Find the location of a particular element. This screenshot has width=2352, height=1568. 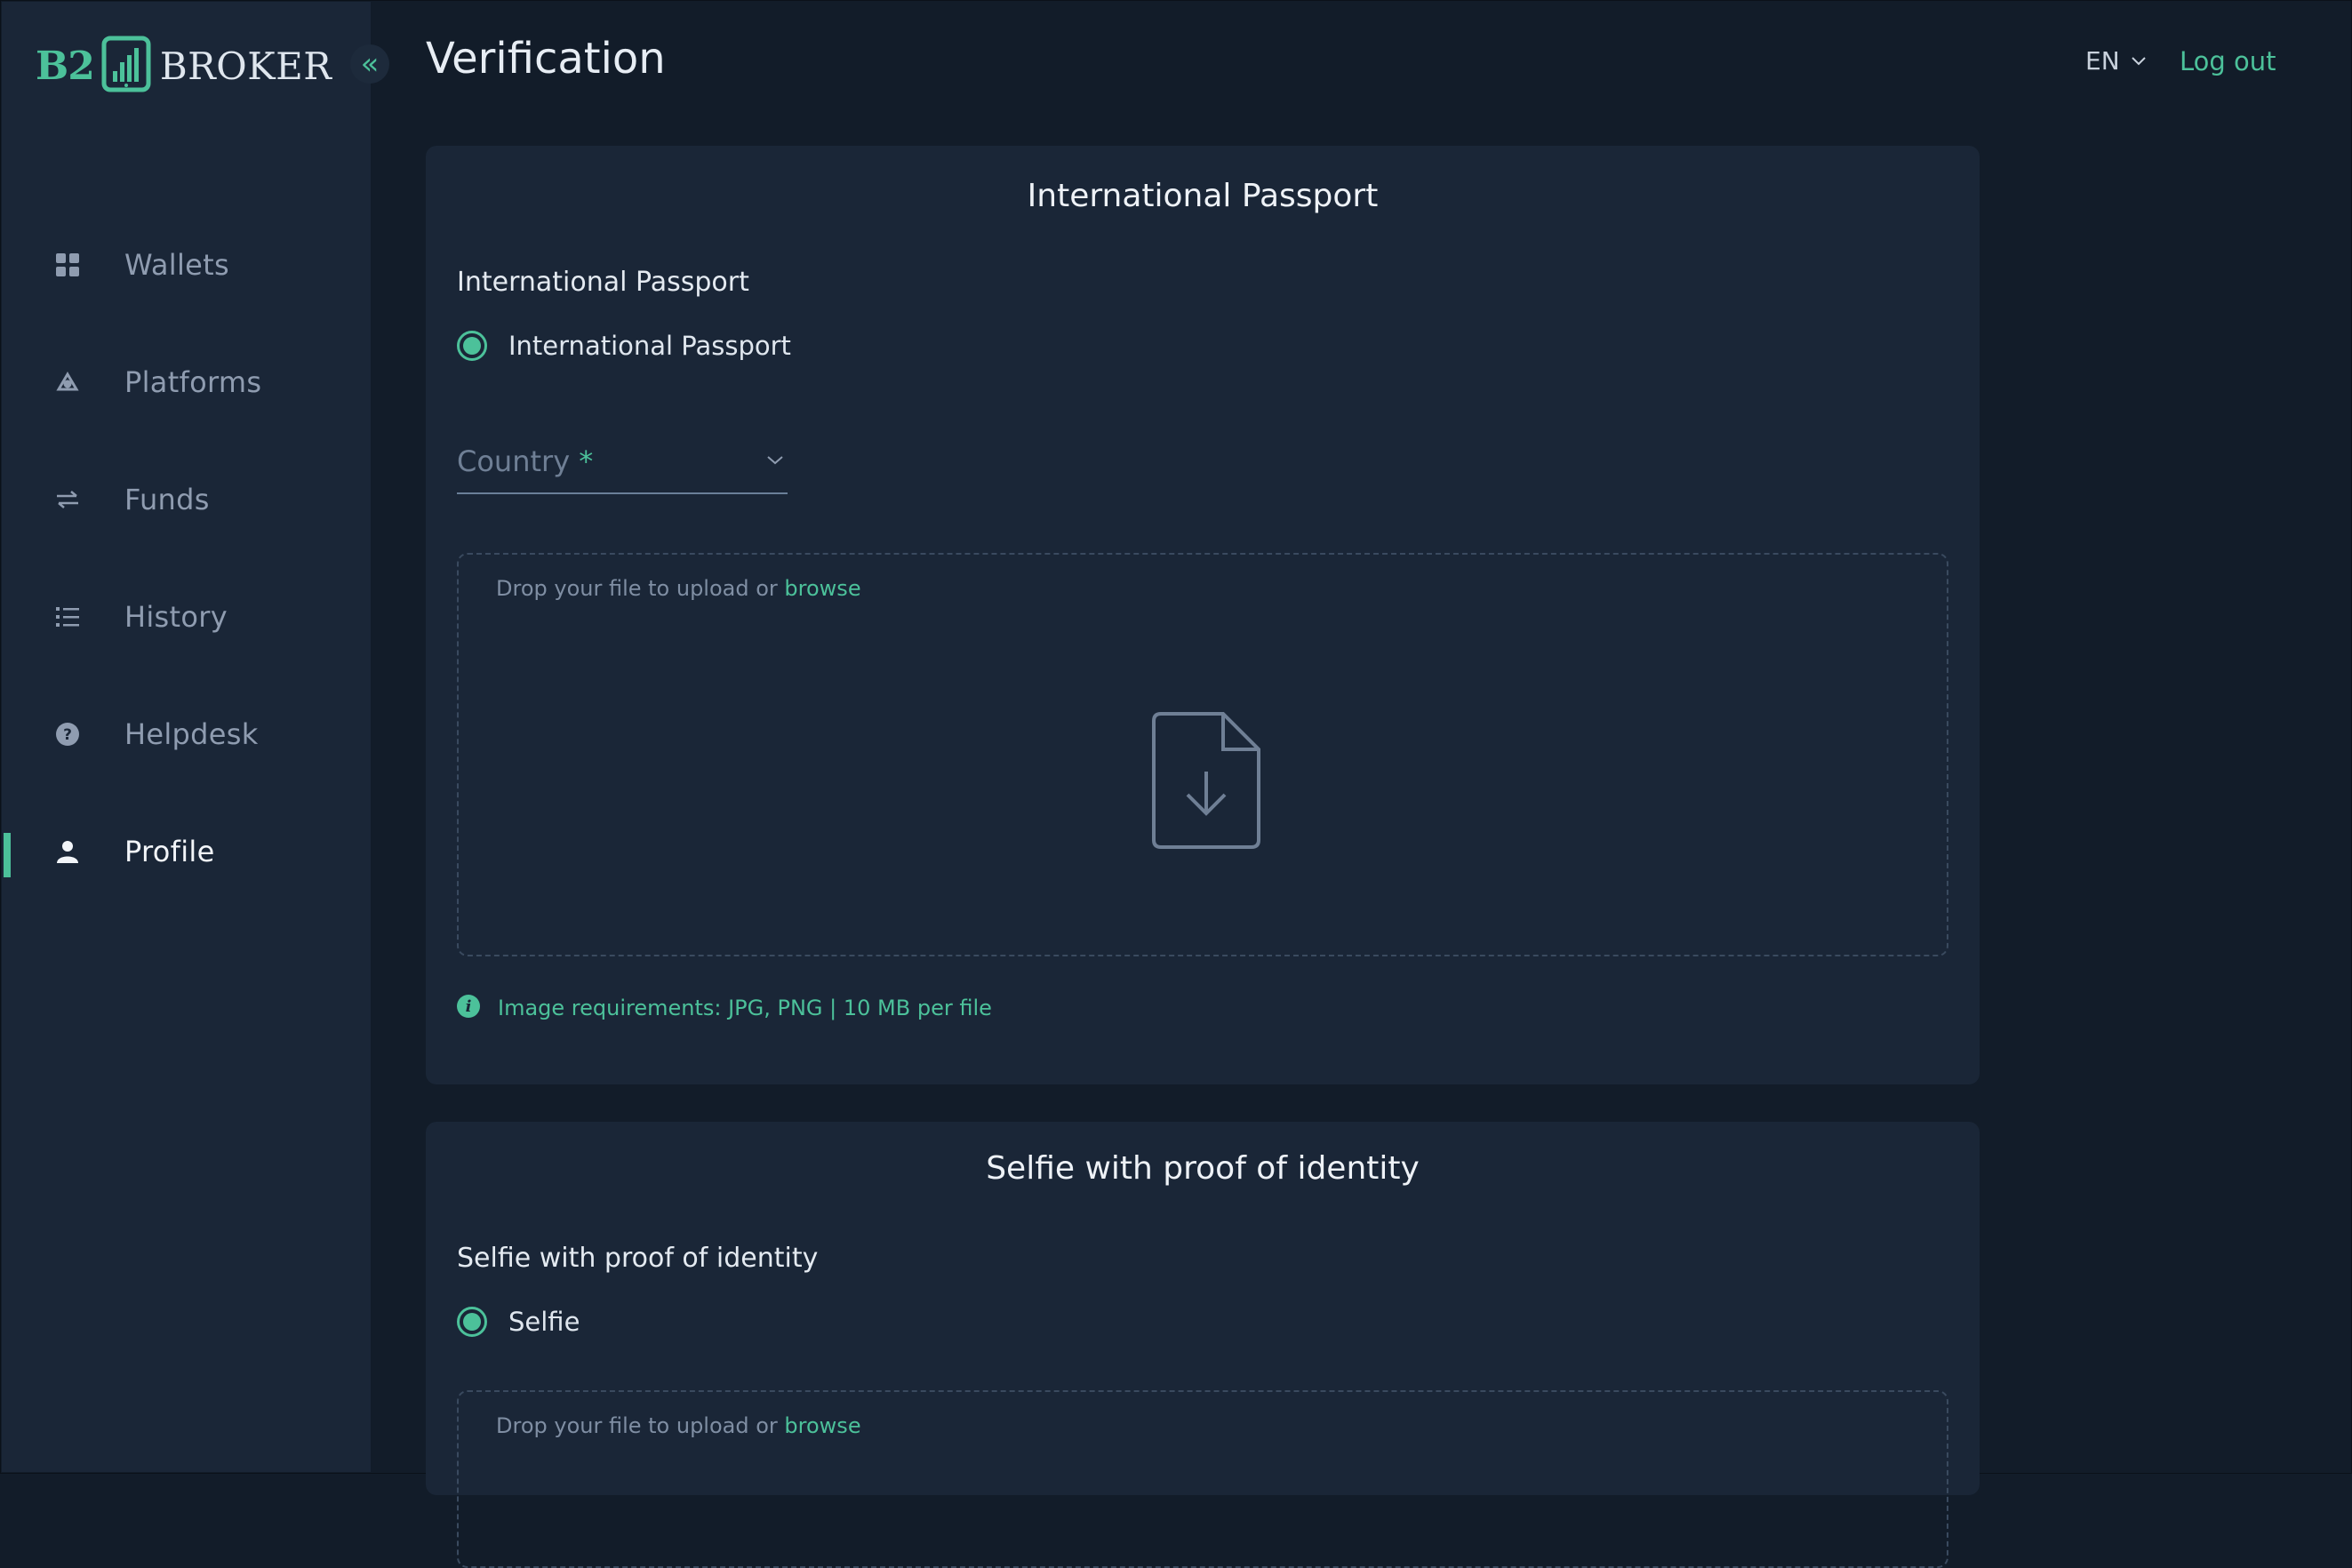

brand-prefix: B2 is located at coordinates (65, 66).